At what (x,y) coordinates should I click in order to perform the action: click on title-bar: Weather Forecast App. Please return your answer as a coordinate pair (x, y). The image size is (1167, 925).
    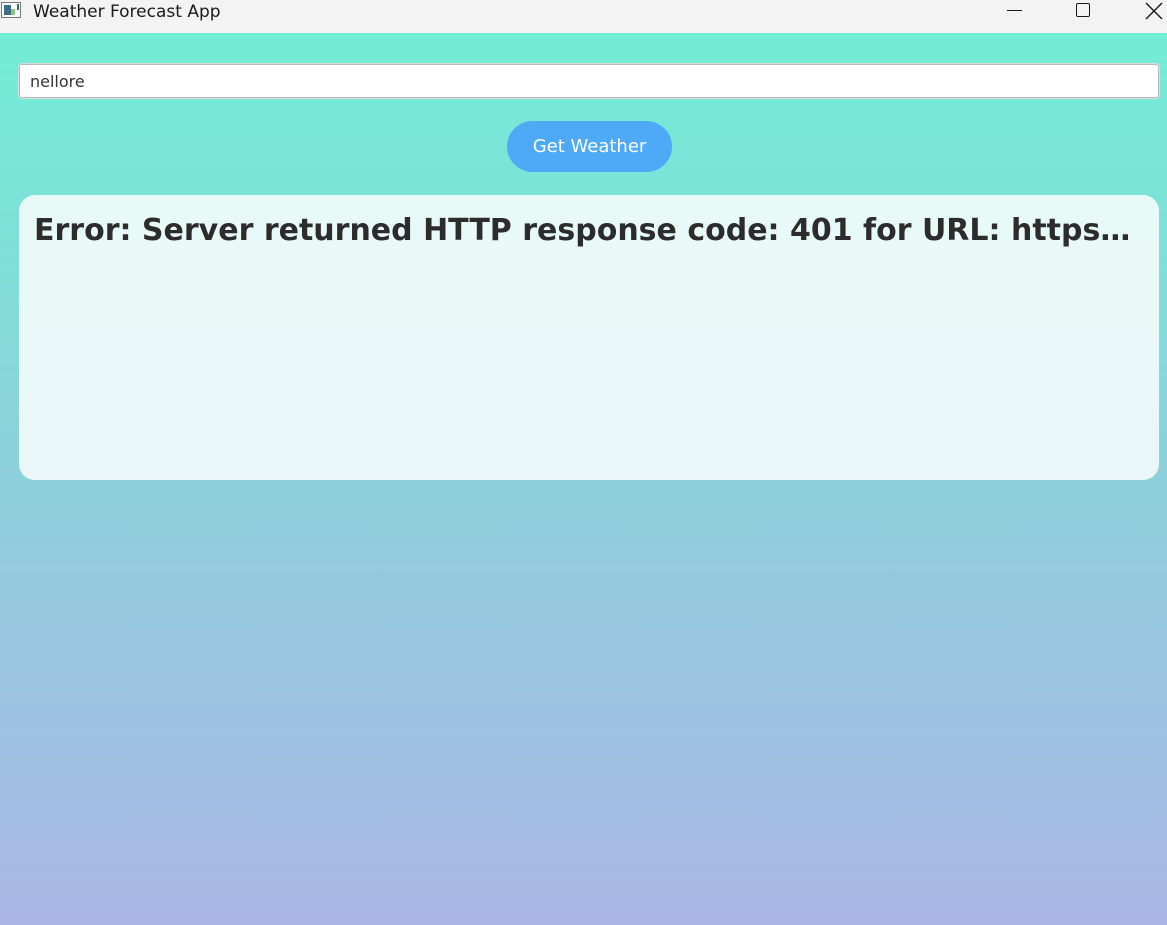
    Looking at the image, I should click on (583, 16).